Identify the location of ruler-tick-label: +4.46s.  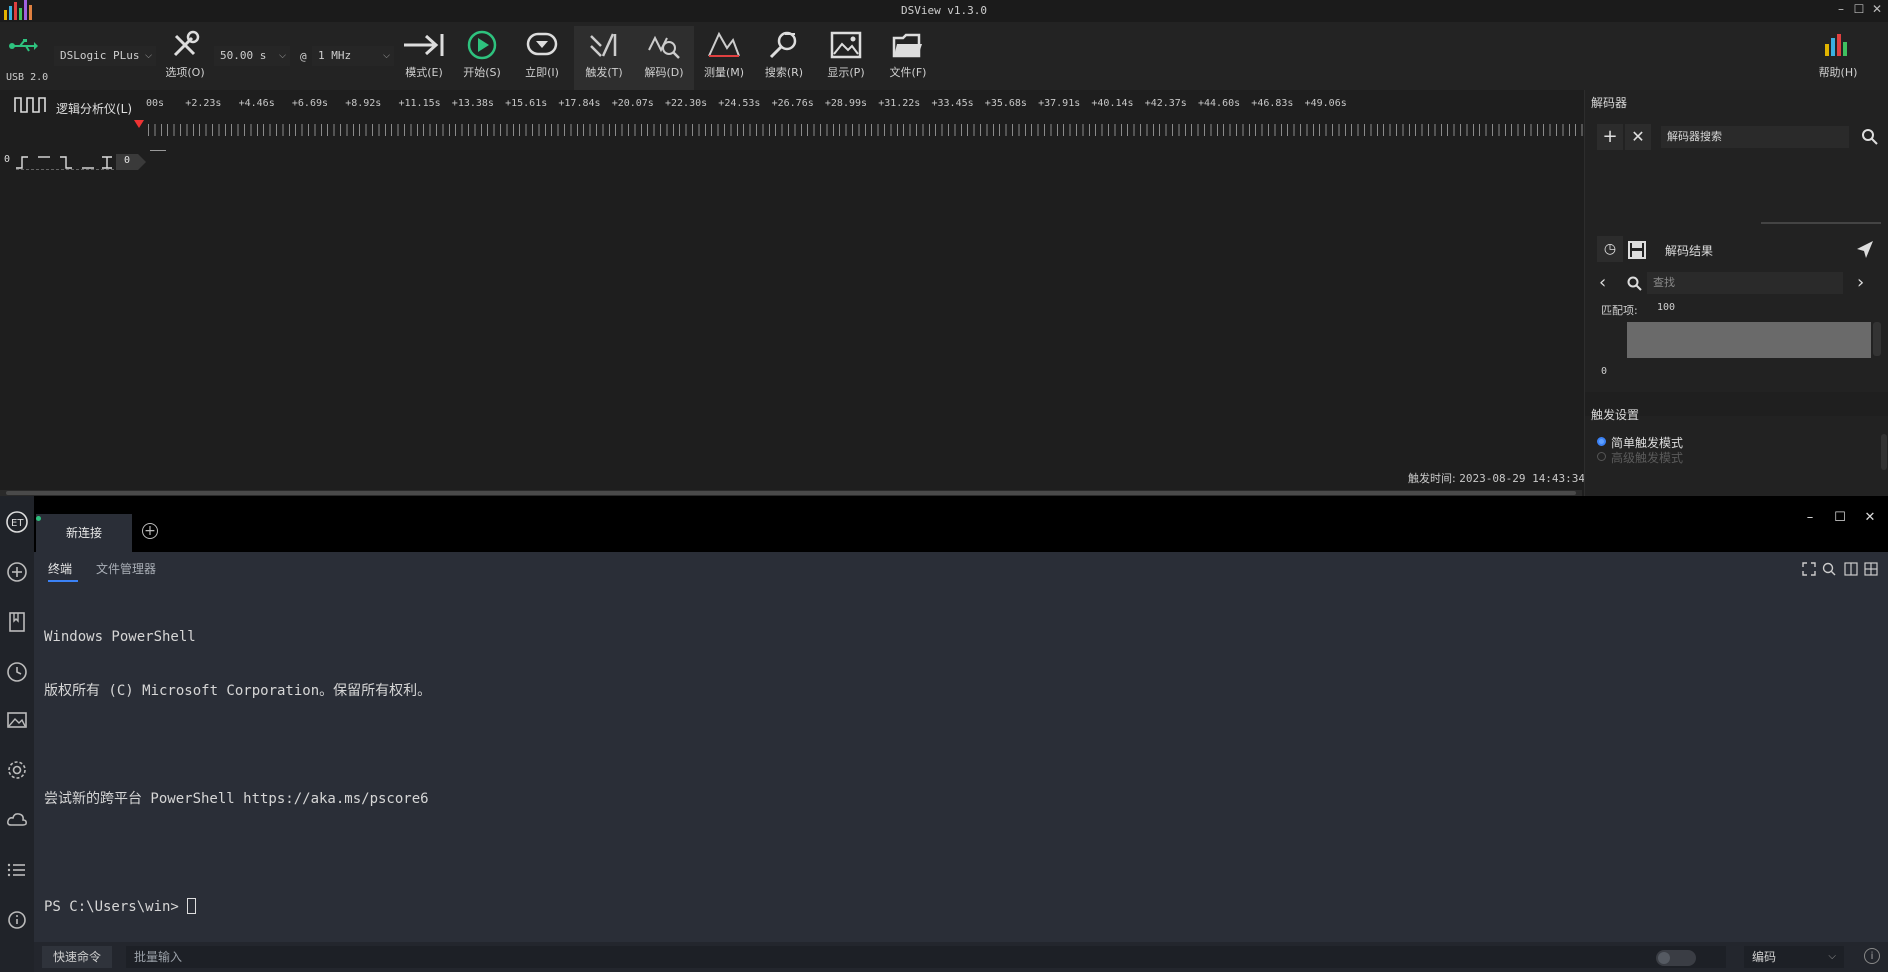
(256, 103).